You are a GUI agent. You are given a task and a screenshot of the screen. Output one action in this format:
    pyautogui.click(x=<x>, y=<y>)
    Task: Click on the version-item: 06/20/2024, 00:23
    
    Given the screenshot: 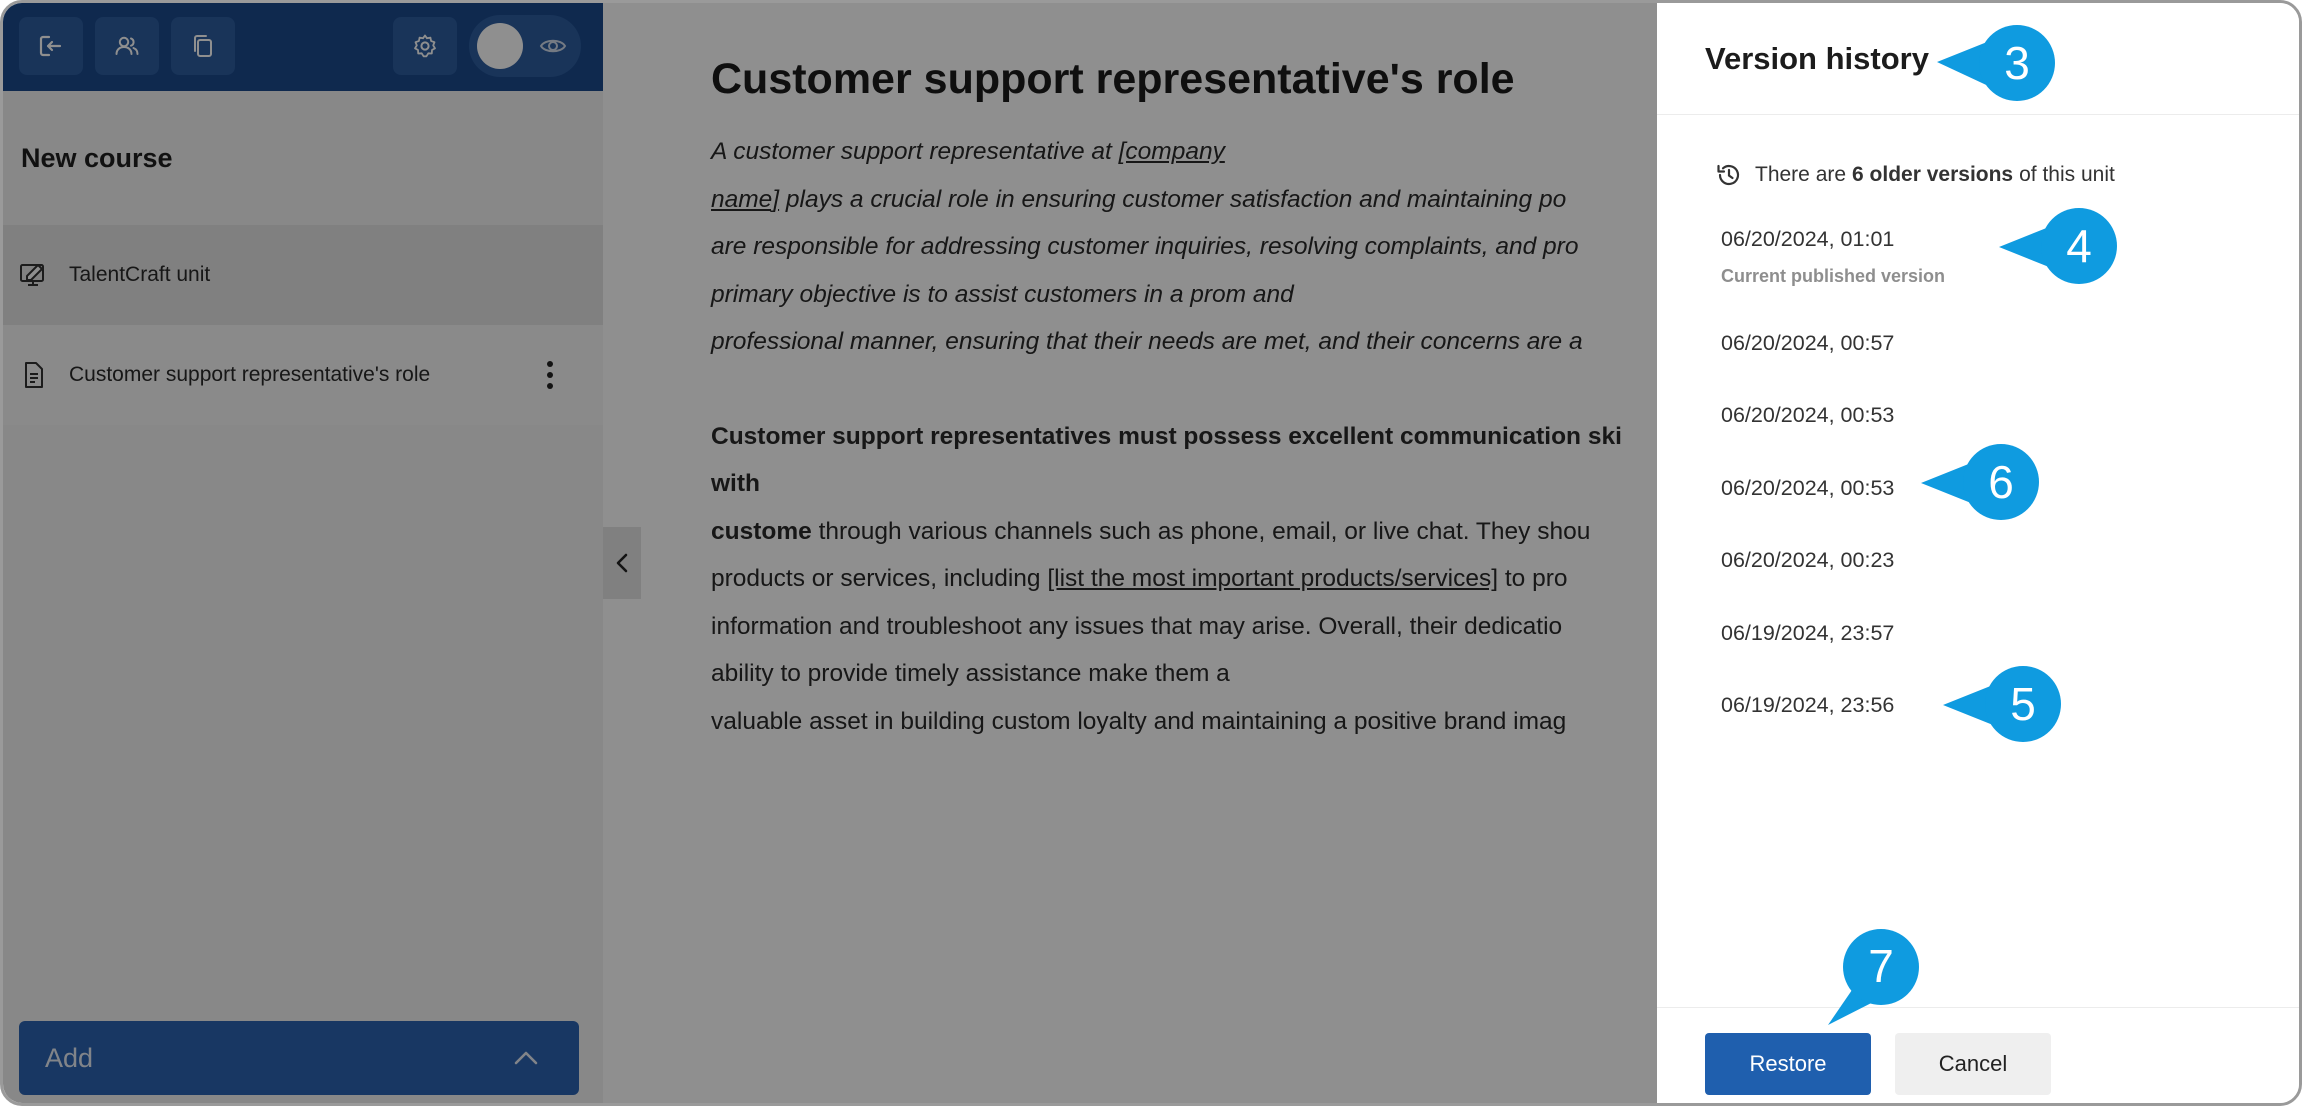 What is the action you would take?
    pyautogui.click(x=1807, y=560)
    